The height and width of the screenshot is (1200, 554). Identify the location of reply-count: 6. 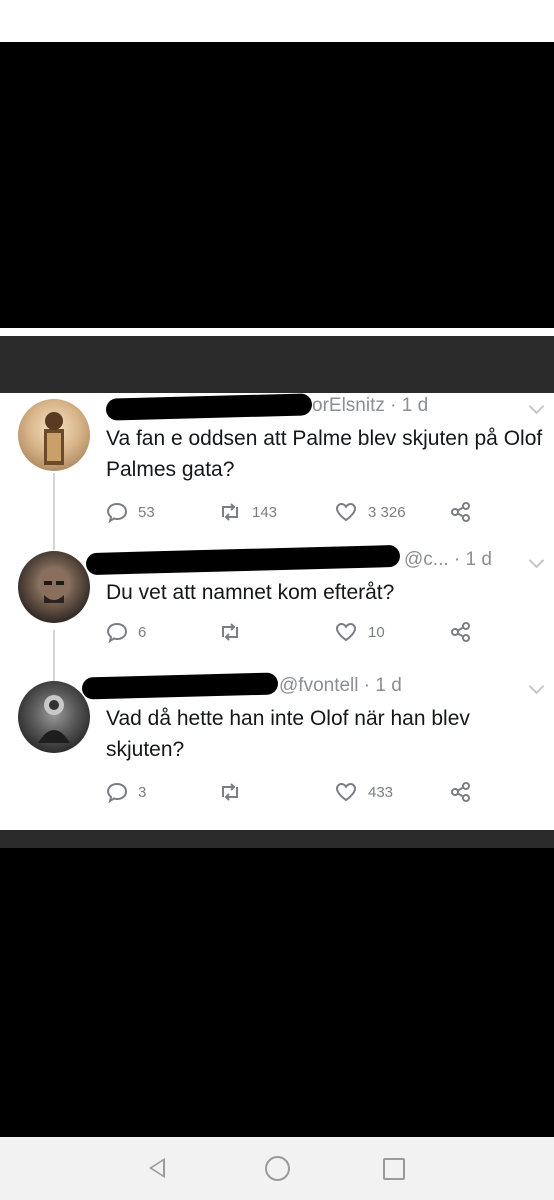
(142, 632).